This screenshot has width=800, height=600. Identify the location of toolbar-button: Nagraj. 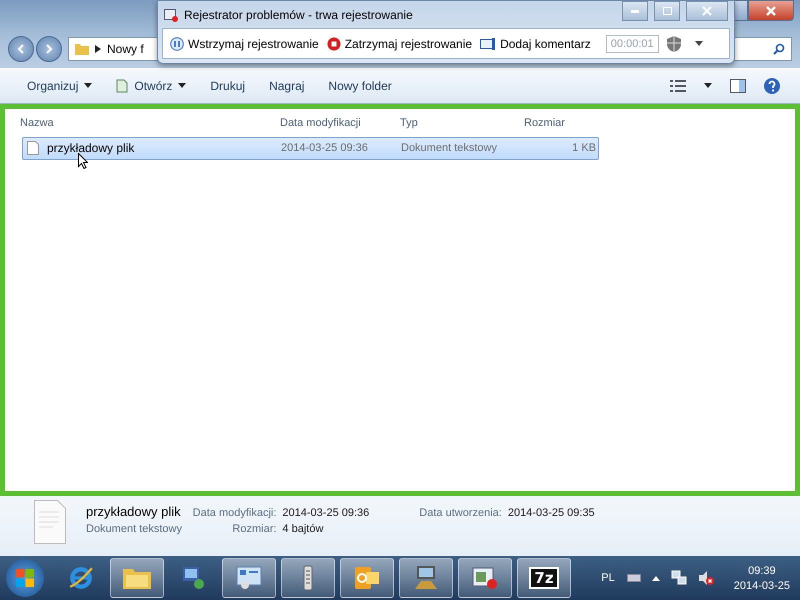
(287, 86).